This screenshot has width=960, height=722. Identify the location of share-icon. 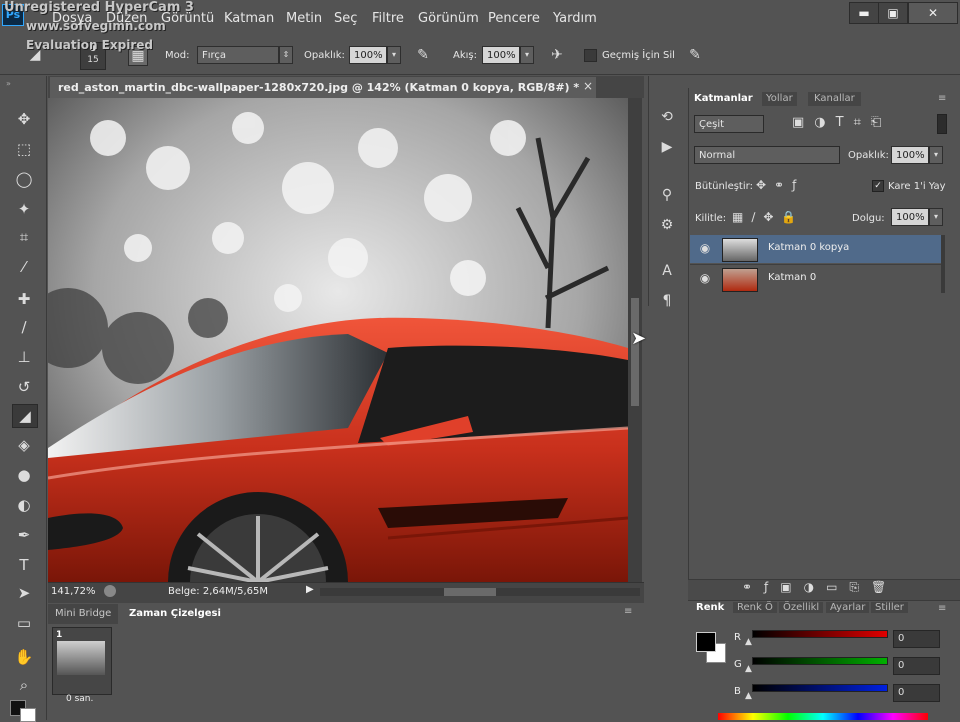
(110, 591).